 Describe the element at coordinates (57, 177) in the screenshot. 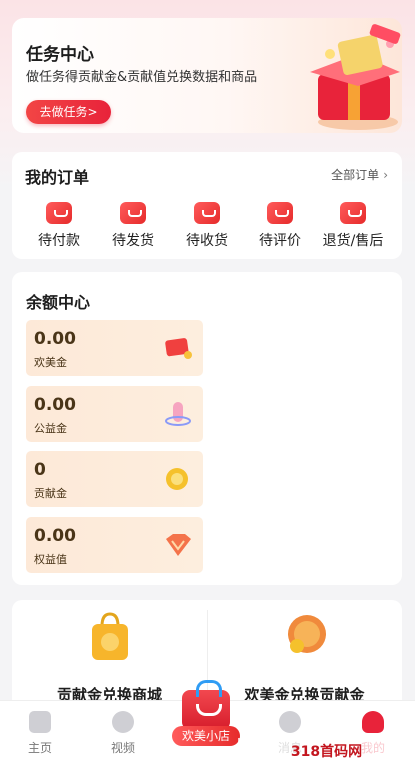

I see `my-orders-title: 我的订单` at that location.